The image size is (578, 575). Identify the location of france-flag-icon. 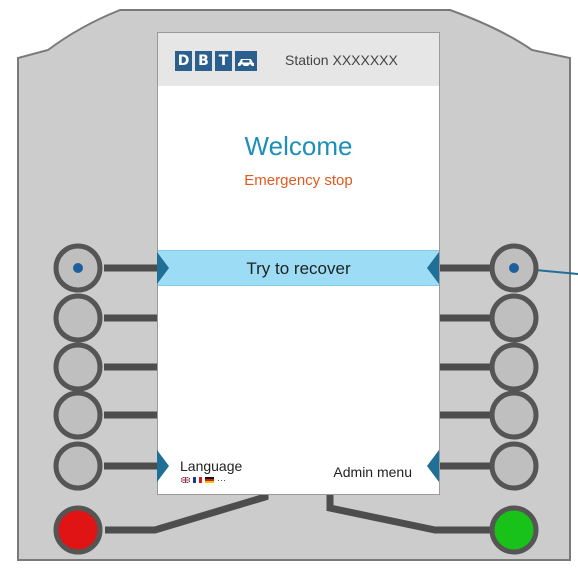
(197, 480).